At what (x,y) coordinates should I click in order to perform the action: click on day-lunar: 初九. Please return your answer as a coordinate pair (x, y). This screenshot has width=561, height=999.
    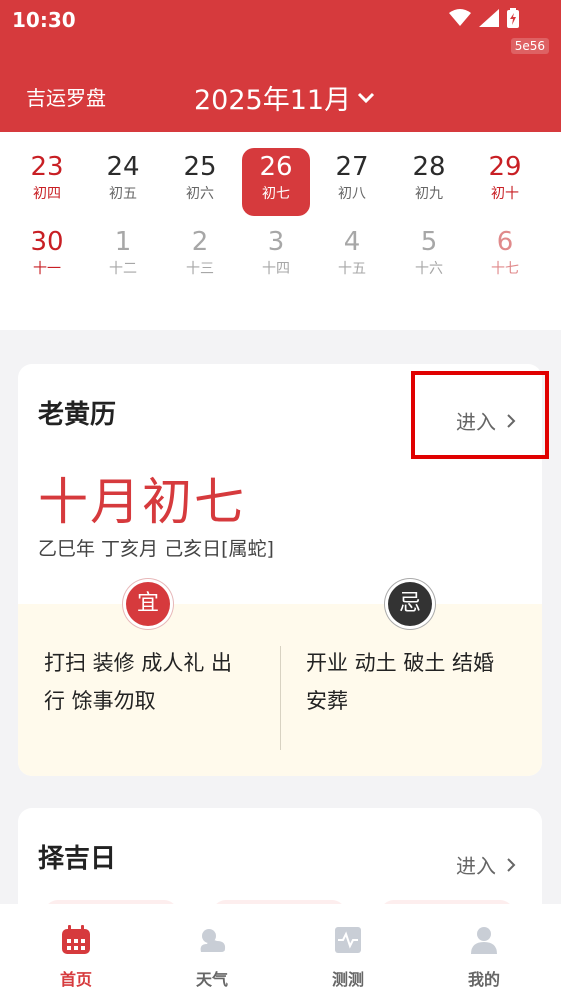
    Looking at the image, I should click on (429, 194).